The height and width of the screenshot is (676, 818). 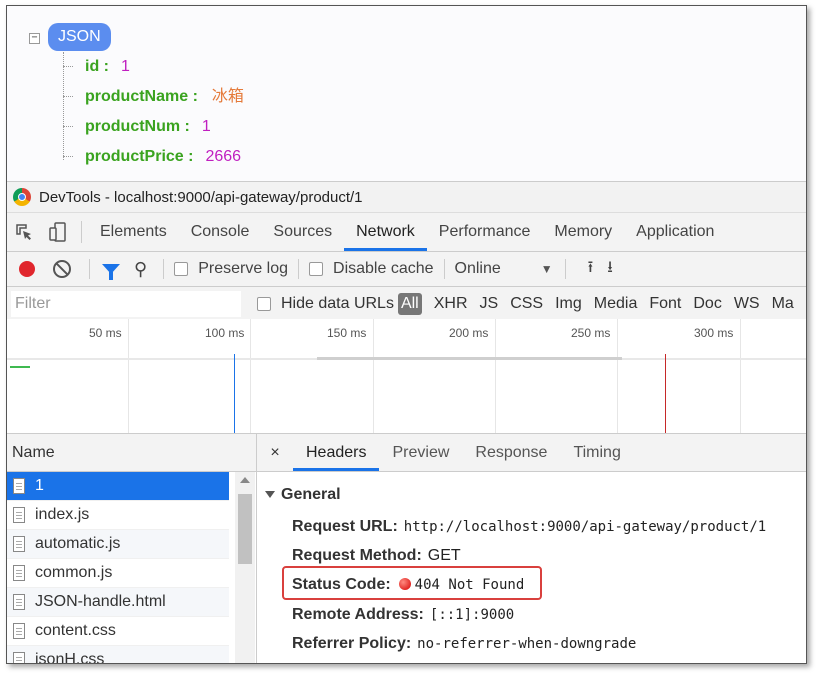 What do you see at coordinates (133, 232) in the screenshot?
I see `tab-elements: Elements` at bounding box center [133, 232].